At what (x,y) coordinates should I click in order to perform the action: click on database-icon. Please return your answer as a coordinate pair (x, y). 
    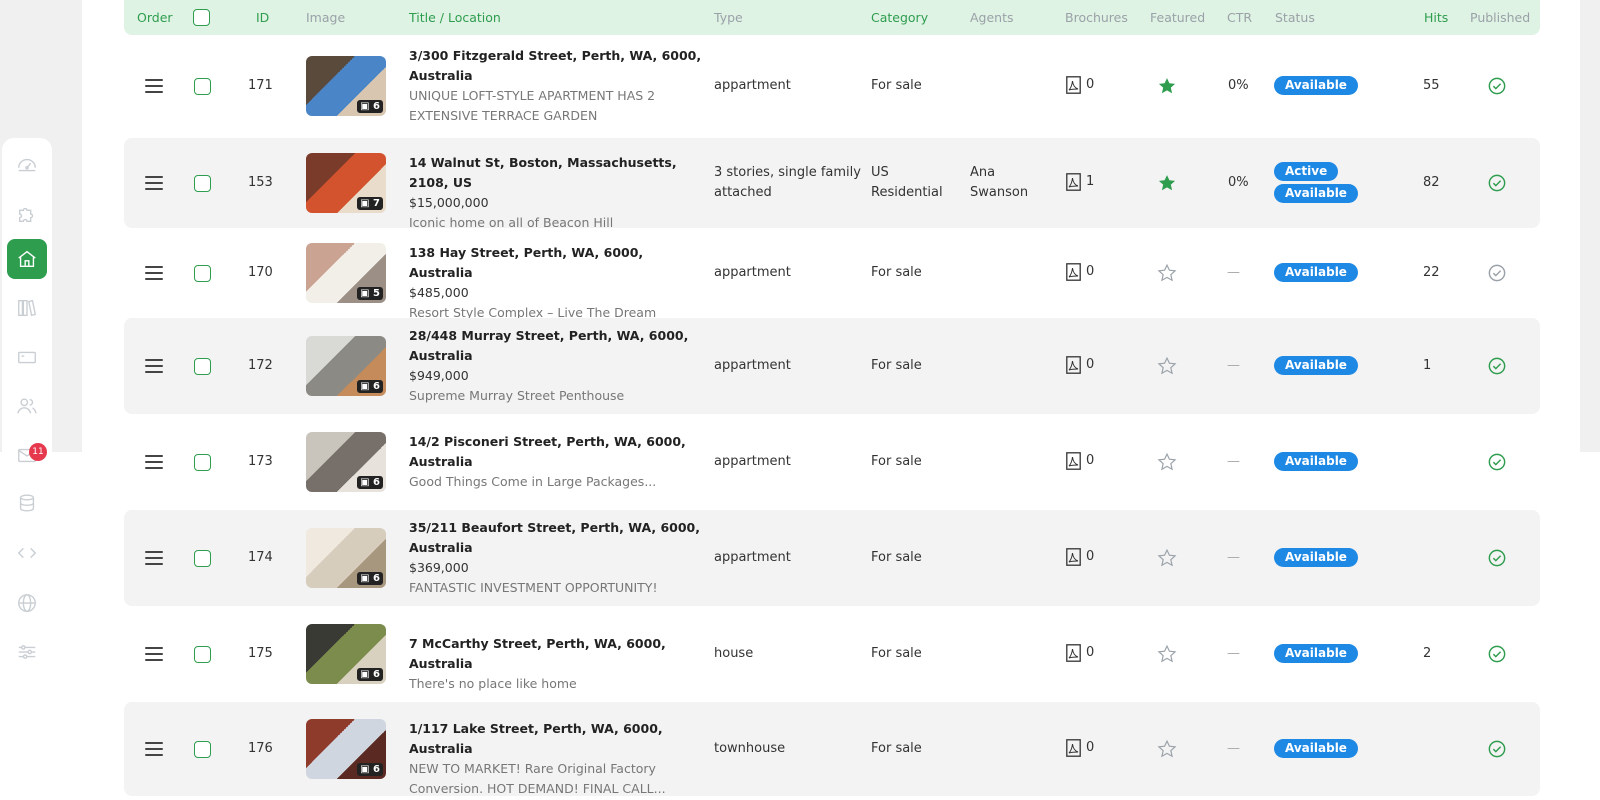
    Looking at the image, I should click on (27, 503).